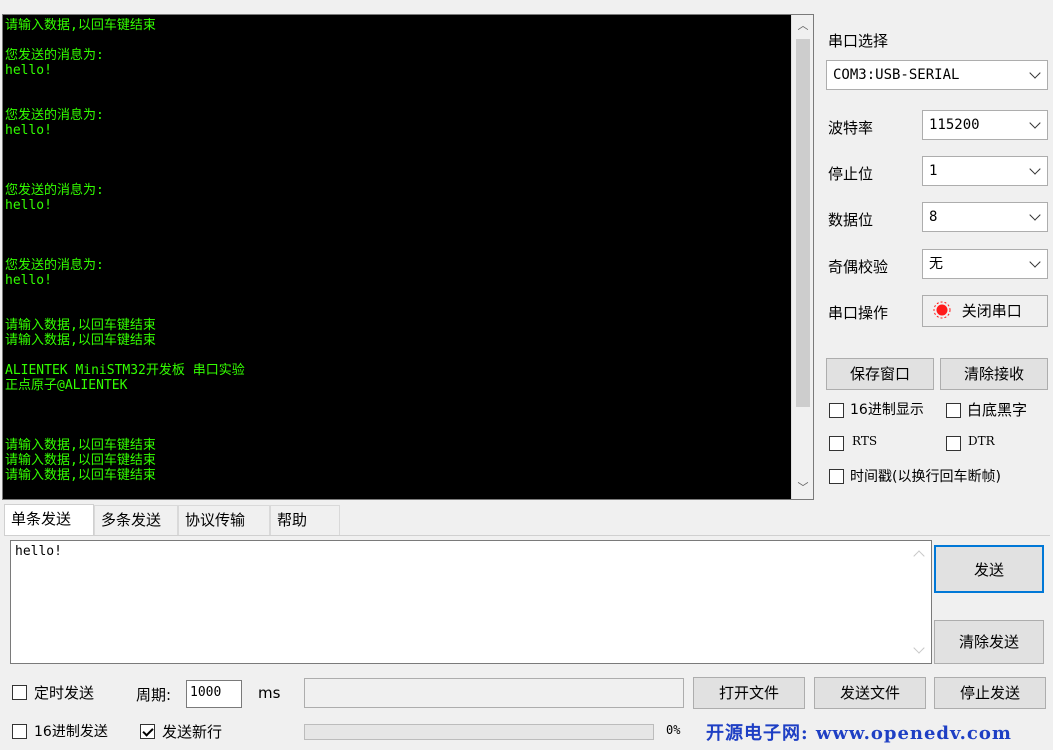 This screenshot has width=1053, height=750. What do you see at coordinates (802, 26) in the screenshot?
I see `scroll-up-icon: ︿` at bounding box center [802, 26].